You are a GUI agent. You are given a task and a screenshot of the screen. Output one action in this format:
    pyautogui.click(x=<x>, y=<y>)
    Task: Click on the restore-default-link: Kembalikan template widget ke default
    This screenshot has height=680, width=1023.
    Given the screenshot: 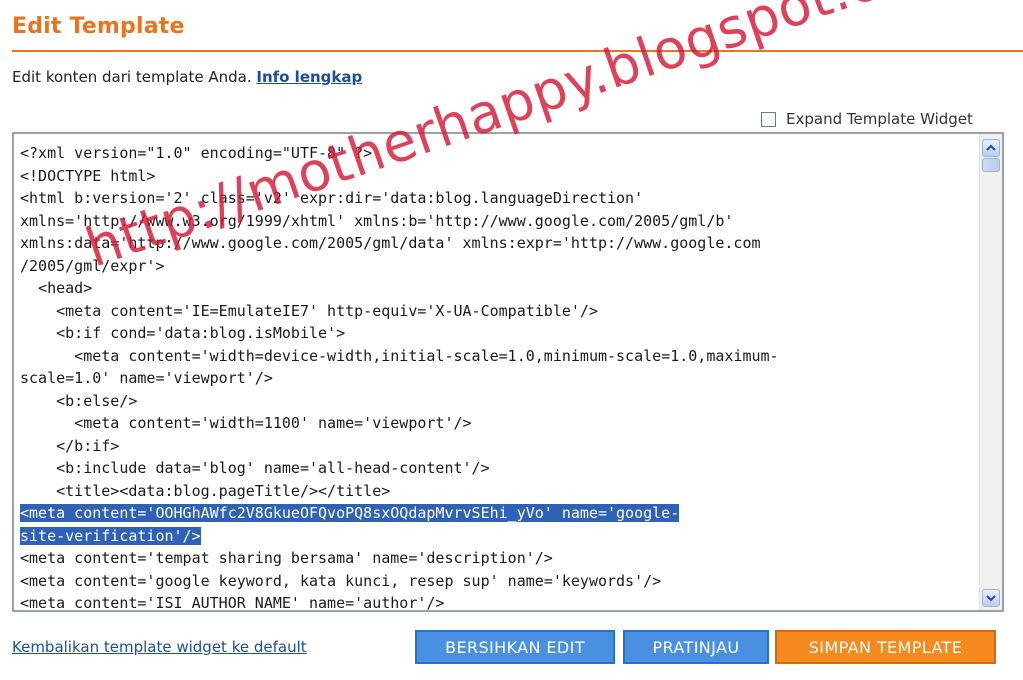 What is the action you would take?
    pyautogui.click(x=159, y=647)
    